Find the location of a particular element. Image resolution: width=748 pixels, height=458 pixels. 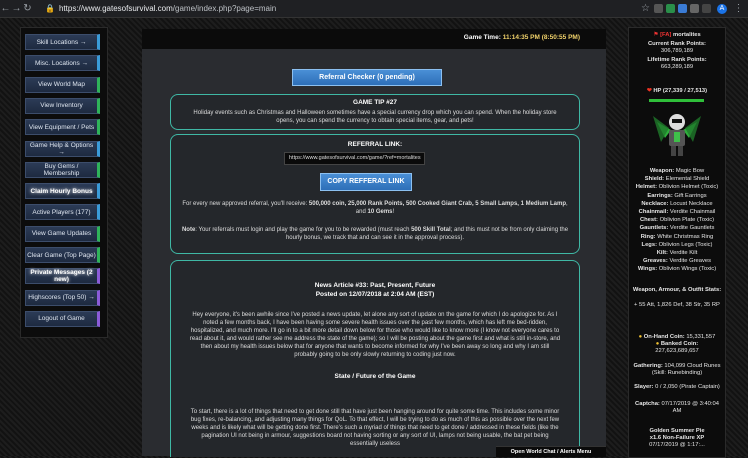

equipment-item: Oblivion Legs (Toxic) is located at coordinates (685, 244).